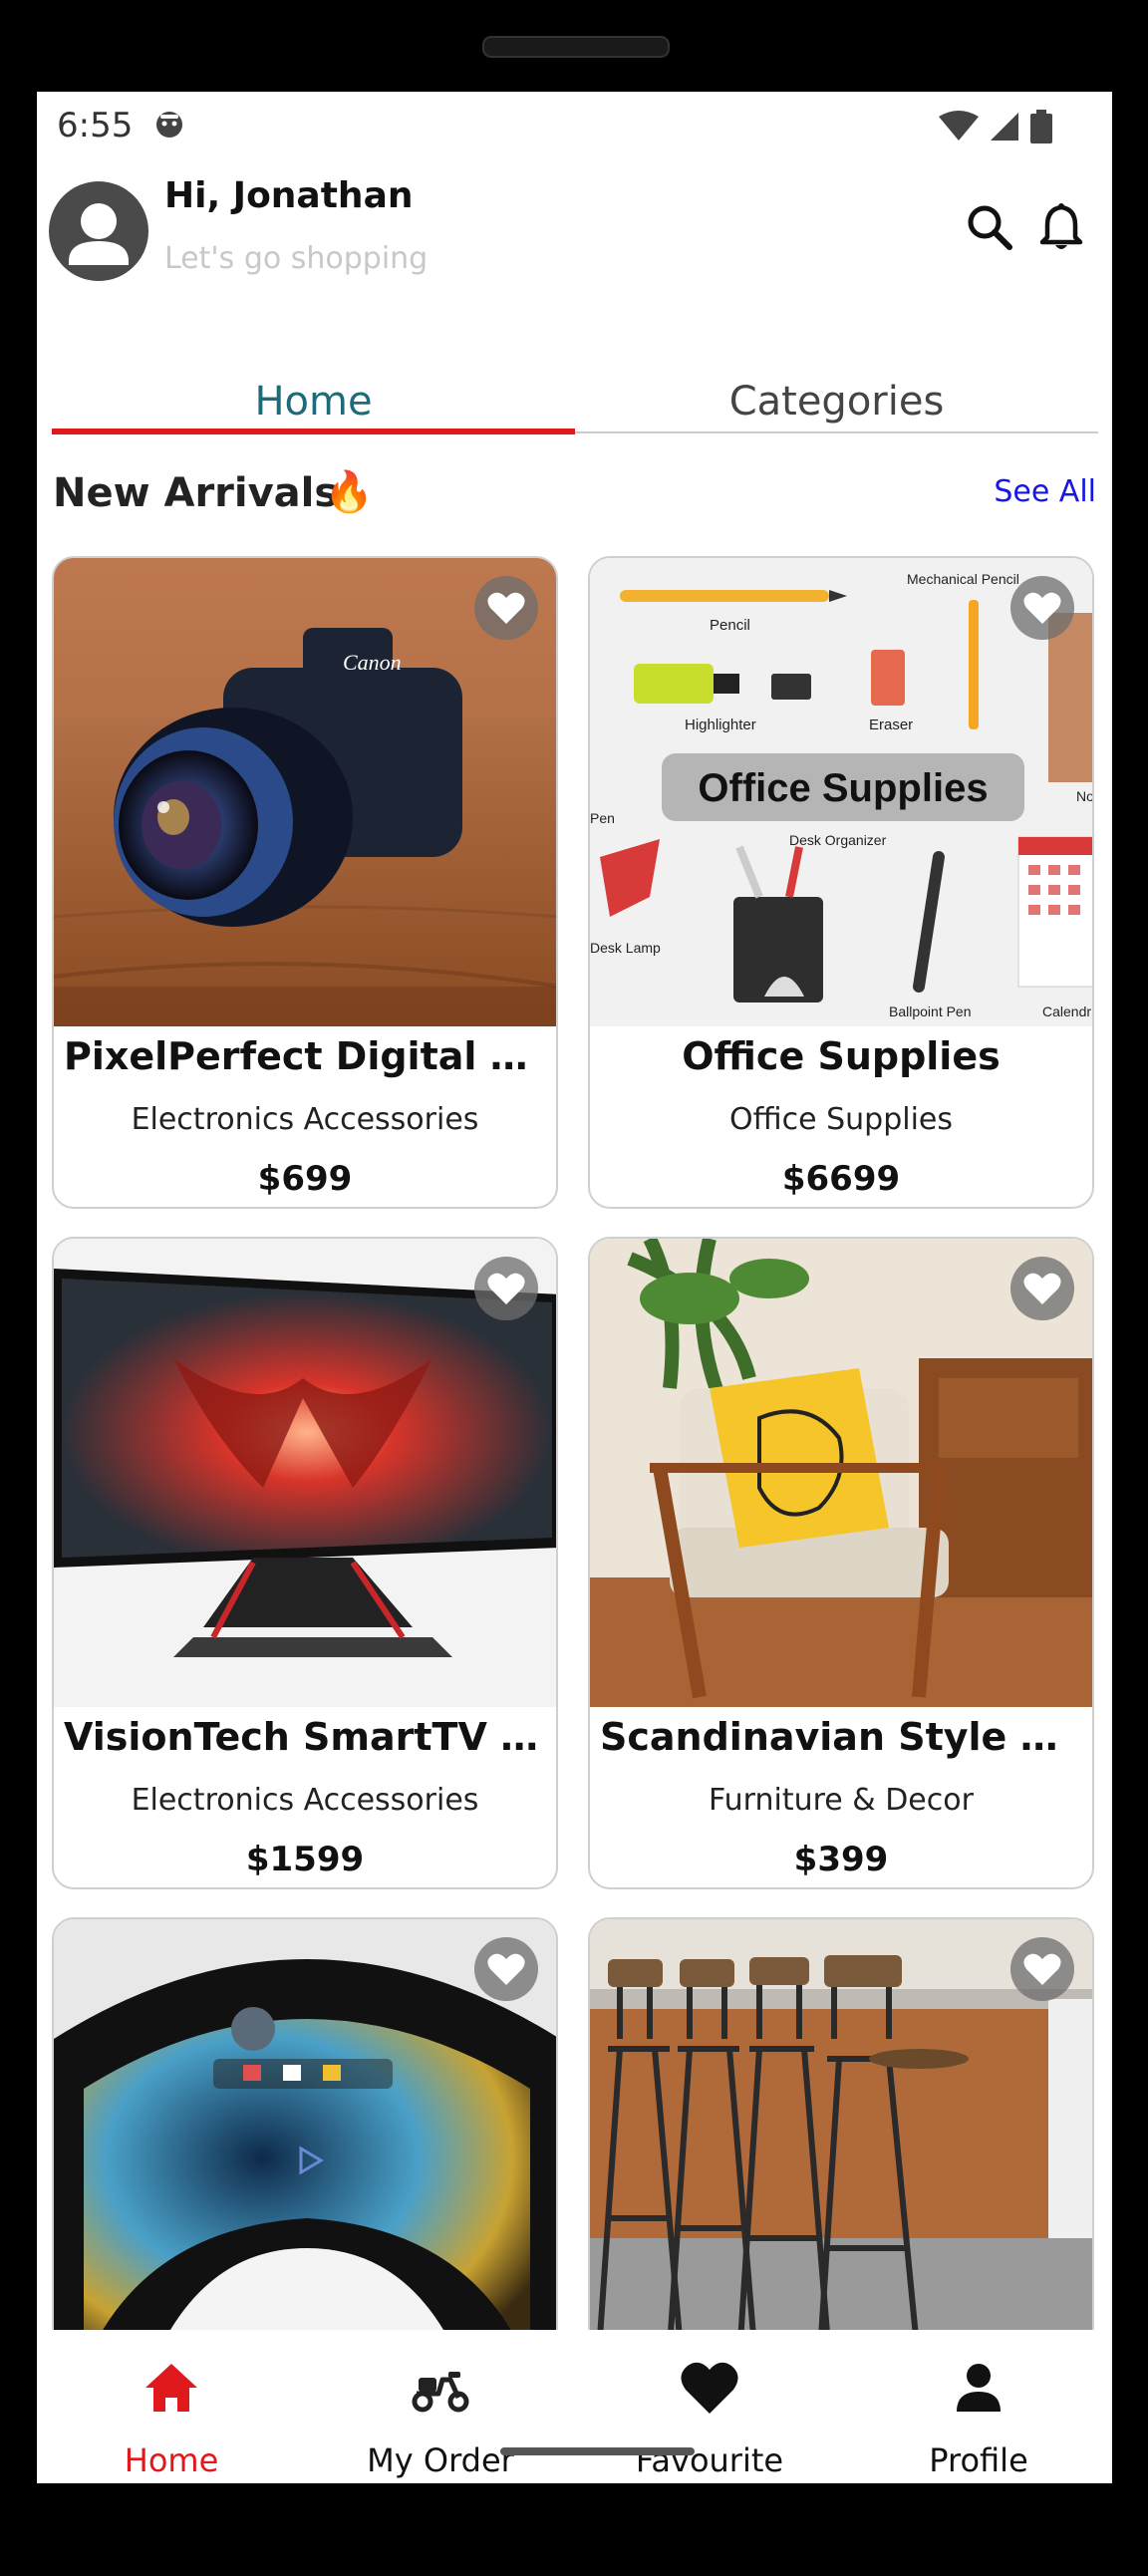  What do you see at coordinates (979, 2388) in the screenshot?
I see `person-icon` at bounding box center [979, 2388].